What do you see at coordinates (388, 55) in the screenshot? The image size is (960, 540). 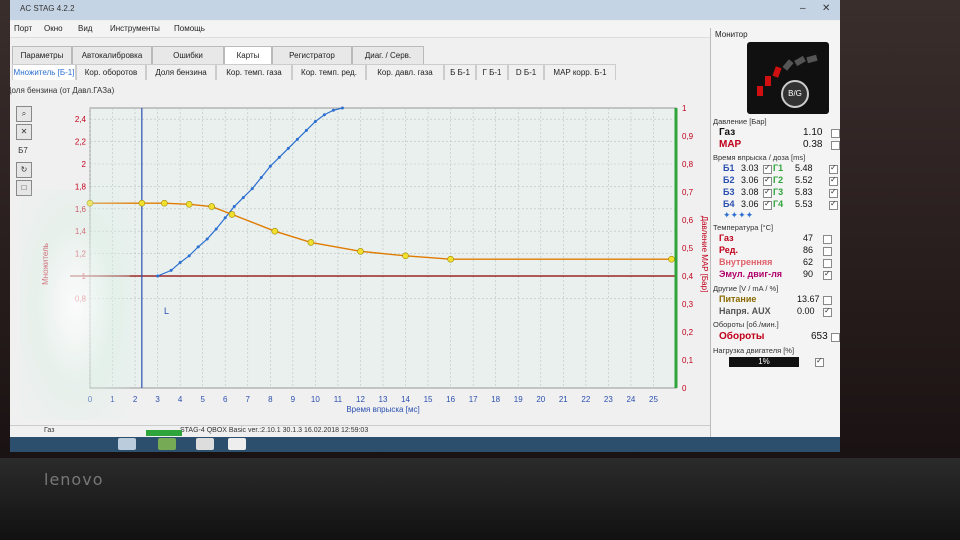 I see `tab-diag-service: Диаг. / Серв.` at bounding box center [388, 55].